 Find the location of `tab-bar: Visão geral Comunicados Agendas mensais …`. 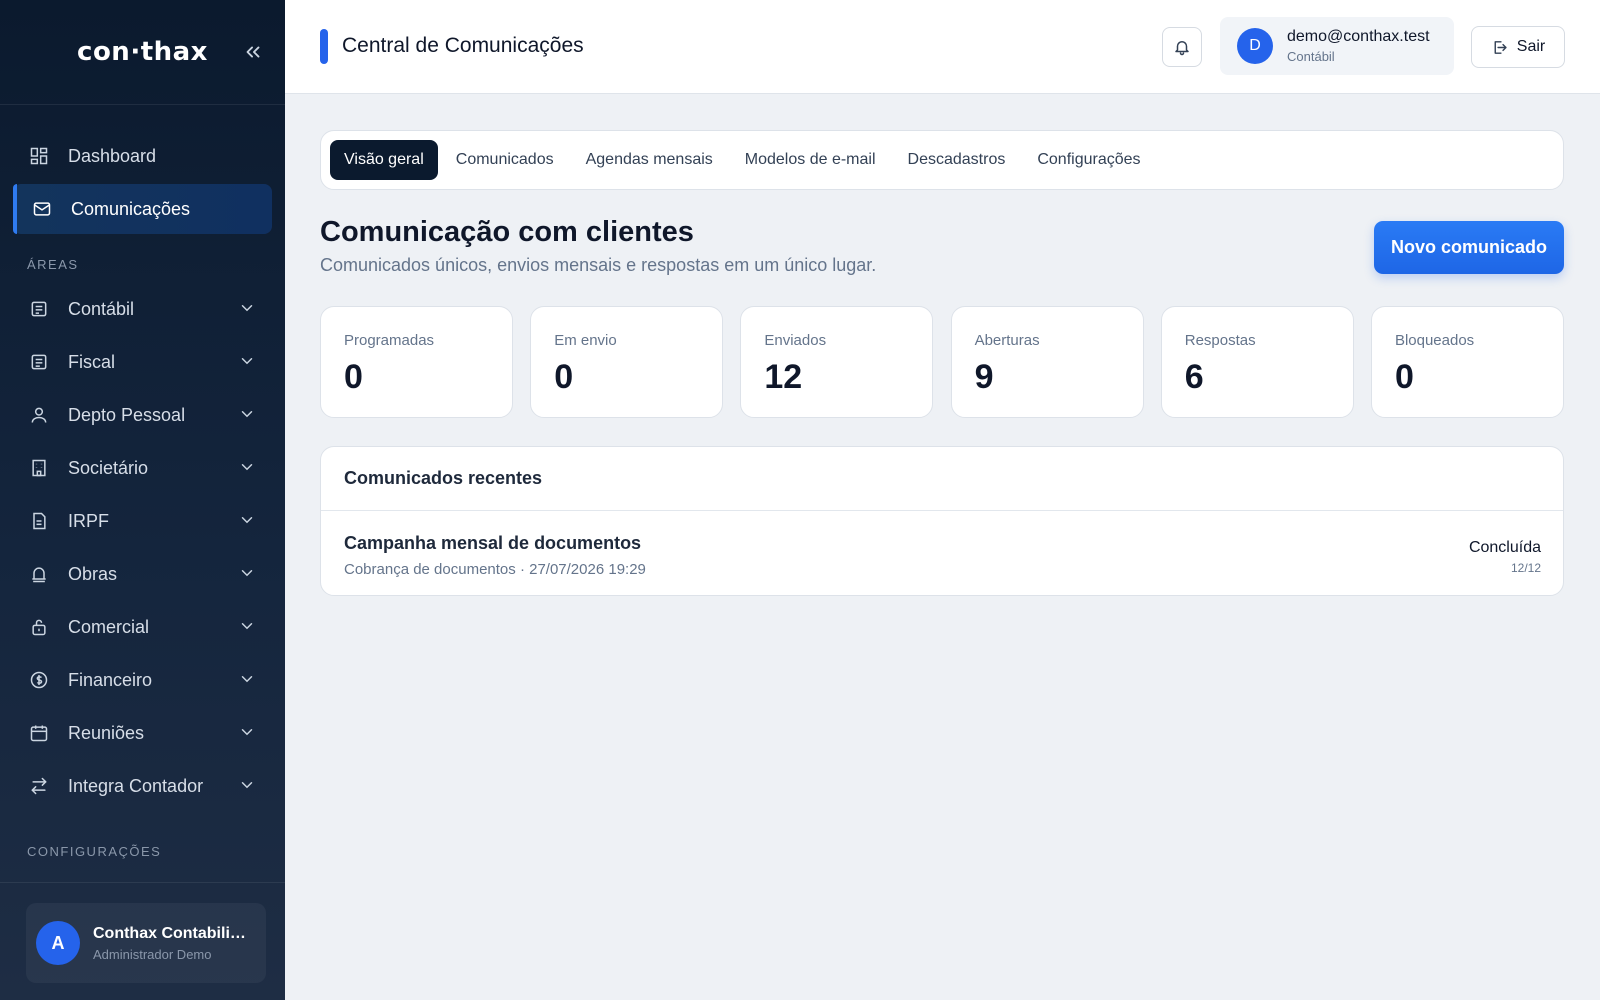

tab-bar: Visão geral Comunicados Agendas mensais … is located at coordinates (942, 160).